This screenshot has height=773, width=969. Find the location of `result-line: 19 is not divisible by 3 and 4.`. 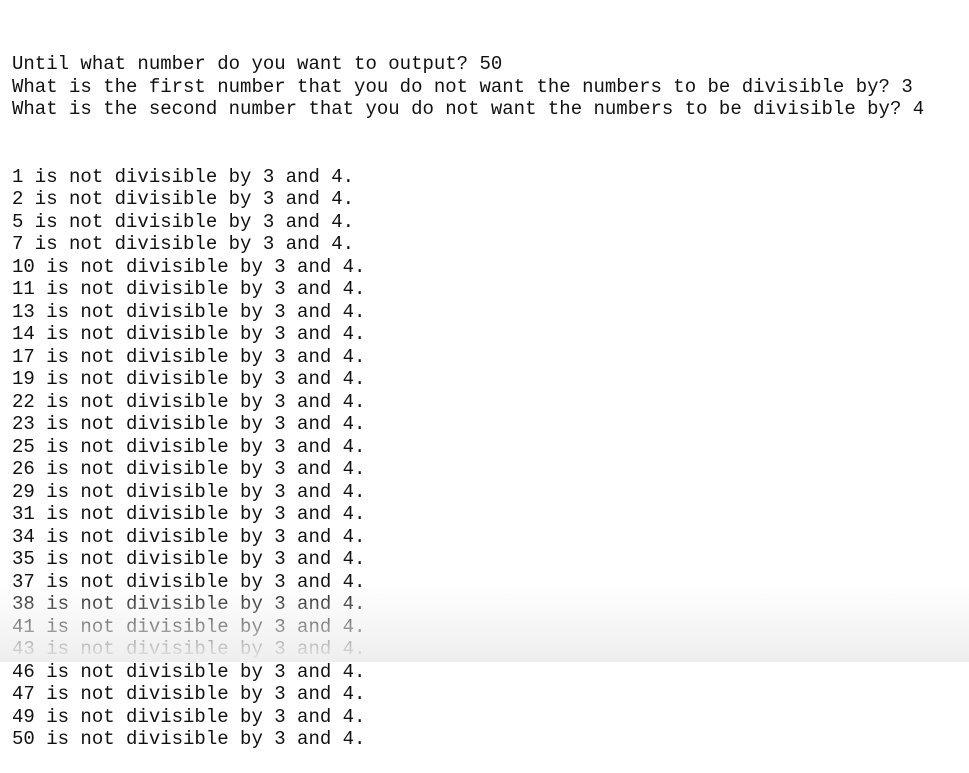

result-line: 19 is not divisible by 3 and 4. is located at coordinates (189, 379).